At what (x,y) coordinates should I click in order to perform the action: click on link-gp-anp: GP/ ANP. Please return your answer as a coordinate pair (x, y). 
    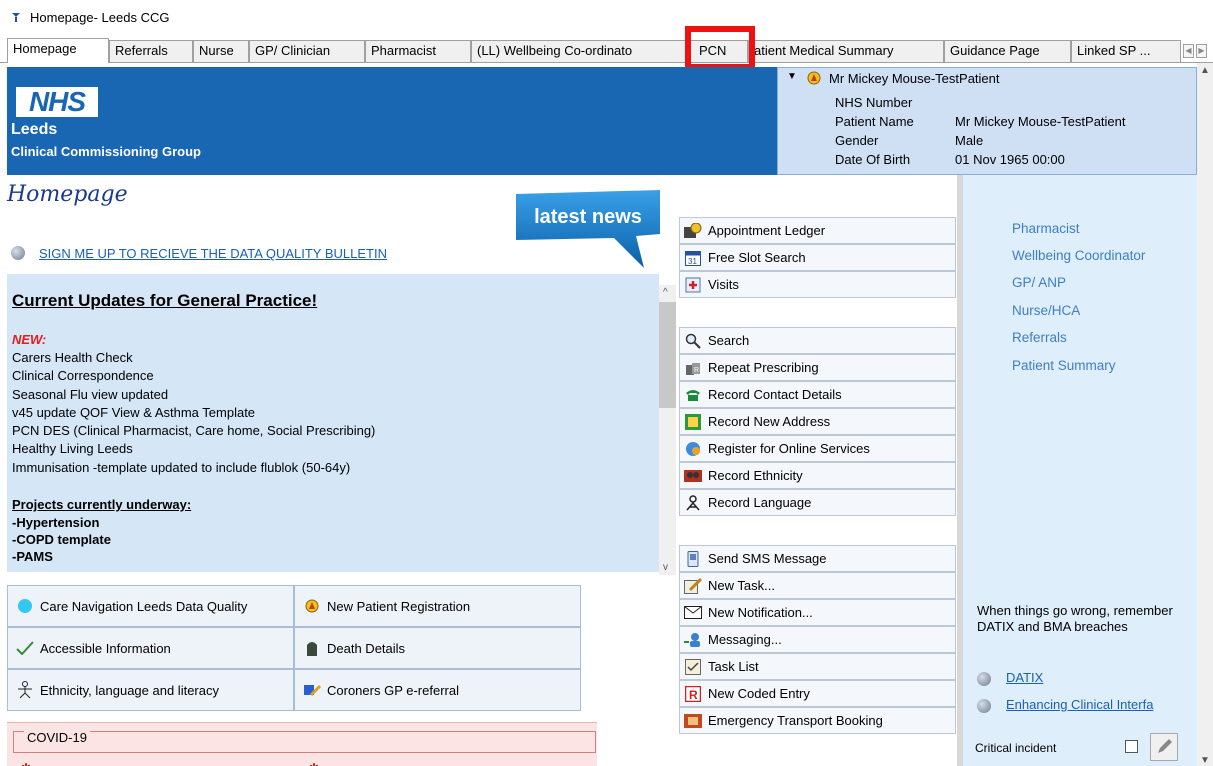
    Looking at the image, I should click on (1039, 282).